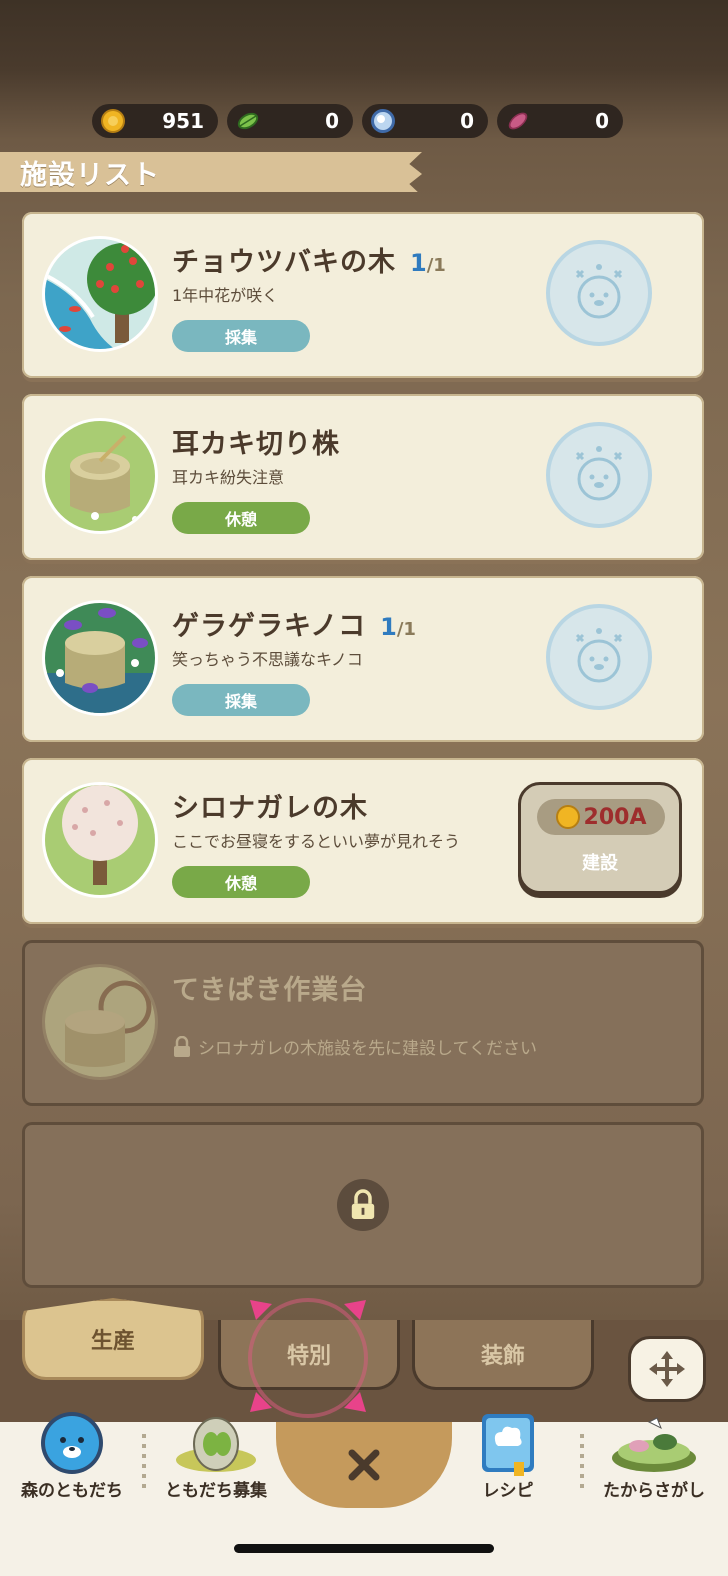  Describe the element at coordinates (211, 172) in the screenshot. I see `facility-list-header: 施設リスト` at that location.